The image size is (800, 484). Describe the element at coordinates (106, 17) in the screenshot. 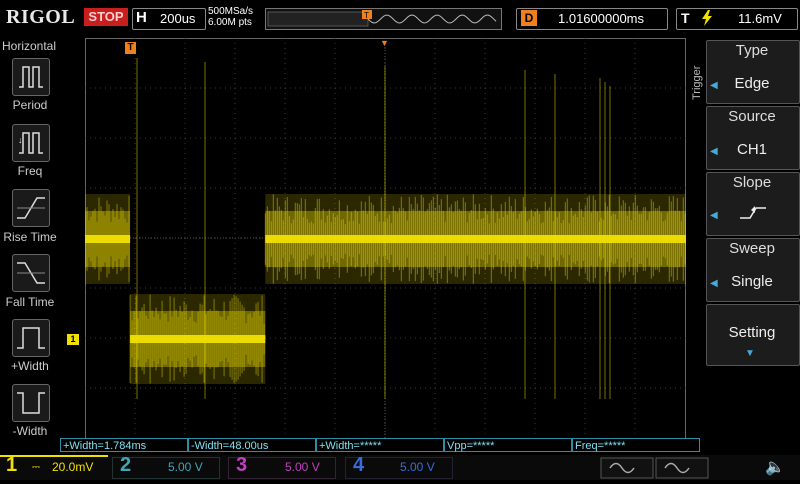

I see `run-stop-badge: STOP` at that location.